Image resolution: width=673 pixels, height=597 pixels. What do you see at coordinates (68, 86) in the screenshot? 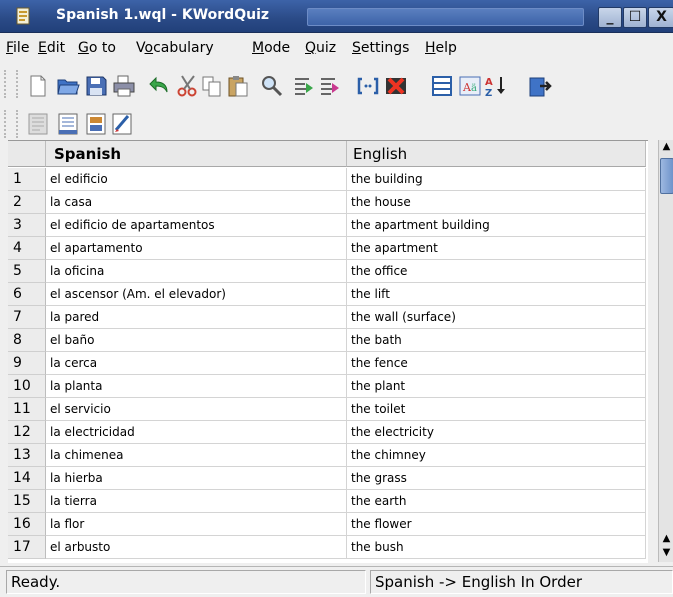
I see `open-folder-icon` at bounding box center [68, 86].